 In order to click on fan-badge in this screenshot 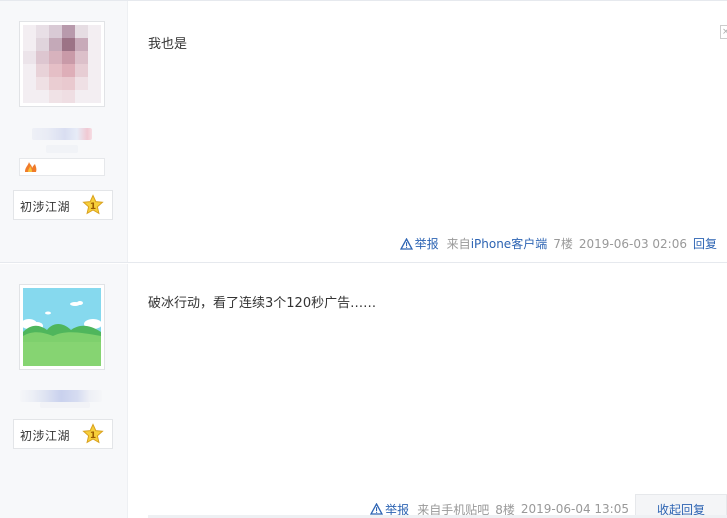, I will do `click(62, 167)`.